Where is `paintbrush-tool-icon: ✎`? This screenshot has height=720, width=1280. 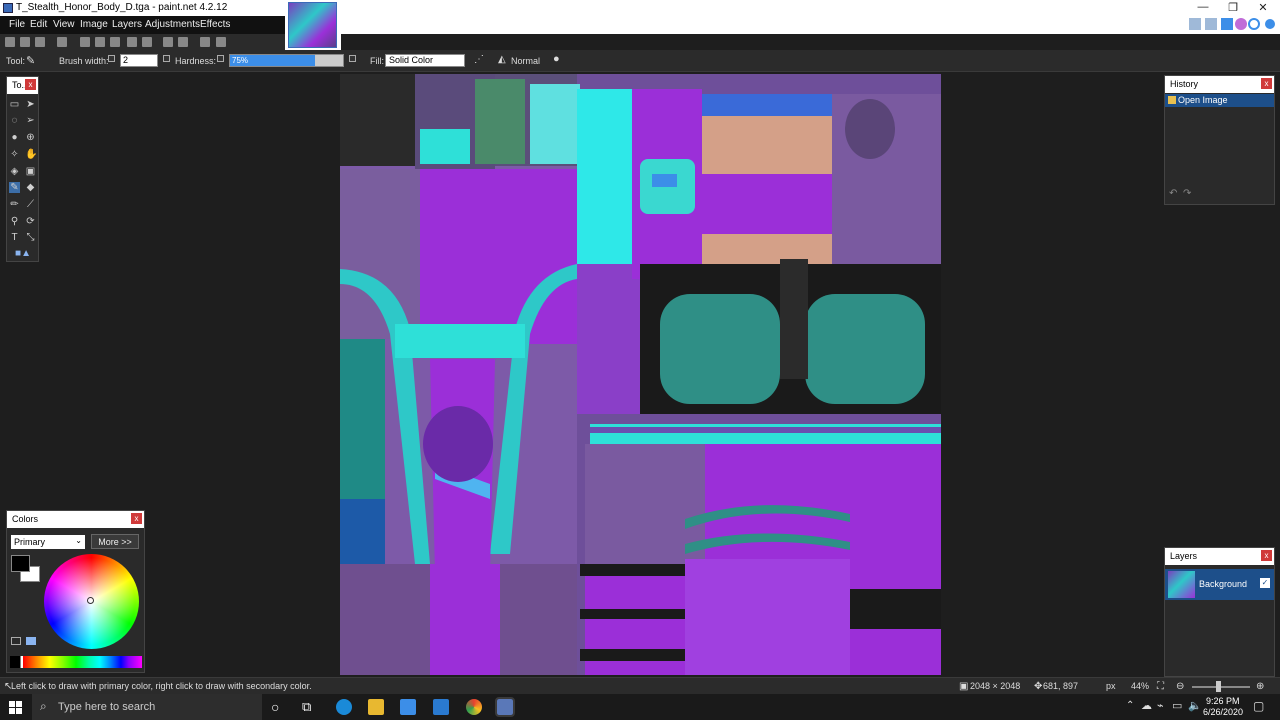 paintbrush-tool-icon: ✎ is located at coordinates (14, 187).